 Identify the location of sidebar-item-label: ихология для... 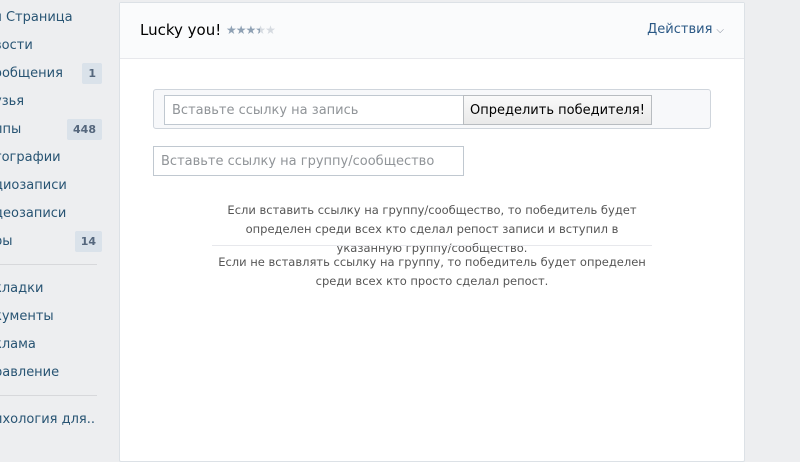
(47, 419).